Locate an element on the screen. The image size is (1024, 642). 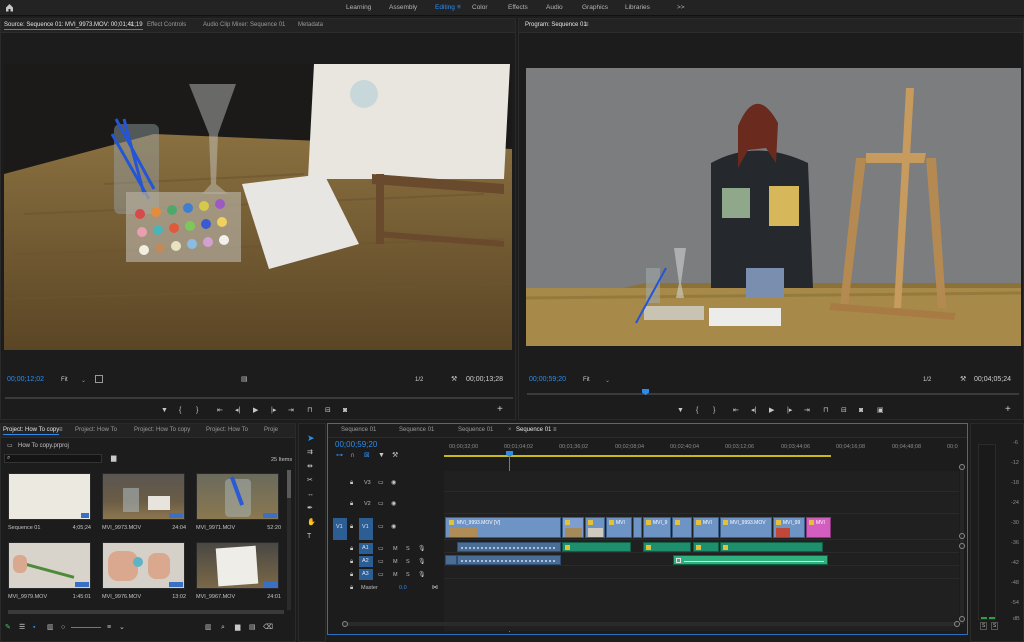
mark-out-icon: } is located at coordinates (197, 410).